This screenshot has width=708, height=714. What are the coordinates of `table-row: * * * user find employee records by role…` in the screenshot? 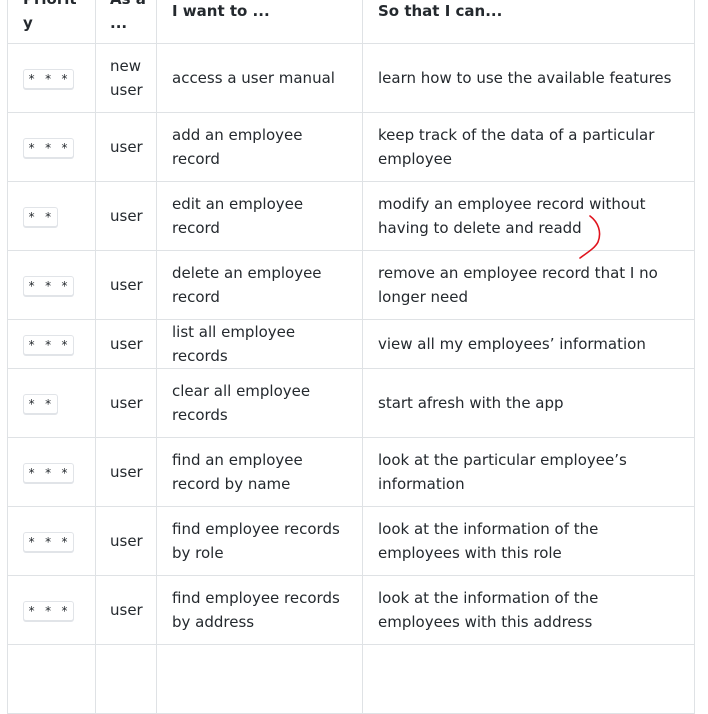 It's located at (351, 541).